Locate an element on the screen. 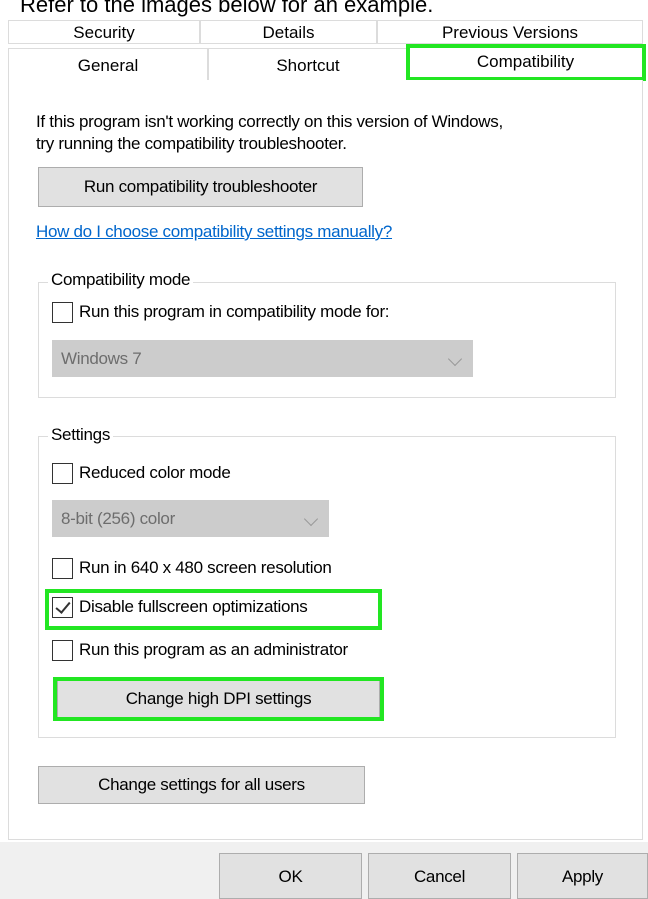 Image resolution: width=648 pixels, height=899 pixels. run-troubleshooter-button: Run compatibility troubleshooter is located at coordinates (200, 187).